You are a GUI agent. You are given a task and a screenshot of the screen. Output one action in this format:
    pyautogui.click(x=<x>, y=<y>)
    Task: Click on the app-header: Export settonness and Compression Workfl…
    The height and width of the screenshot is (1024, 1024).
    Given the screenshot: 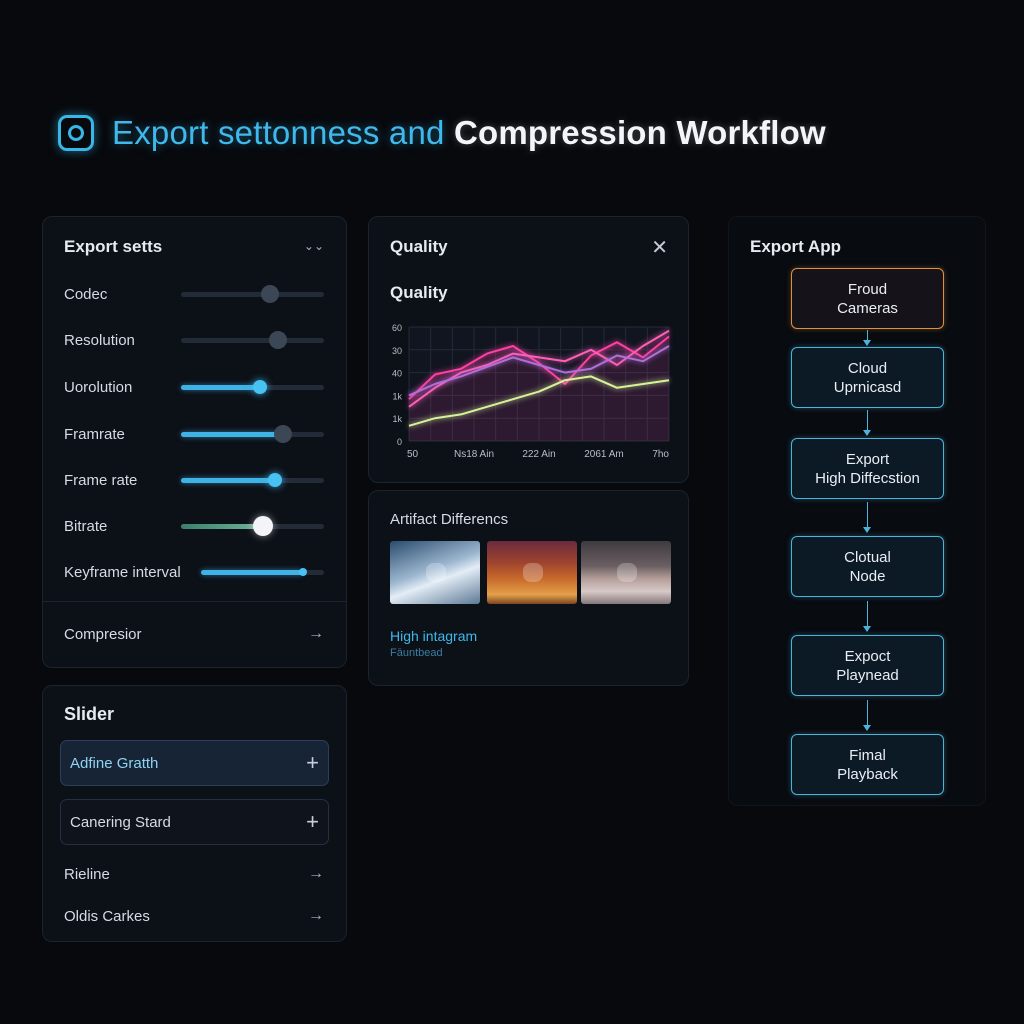 What is the action you would take?
    pyautogui.click(x=442, y=133)
    